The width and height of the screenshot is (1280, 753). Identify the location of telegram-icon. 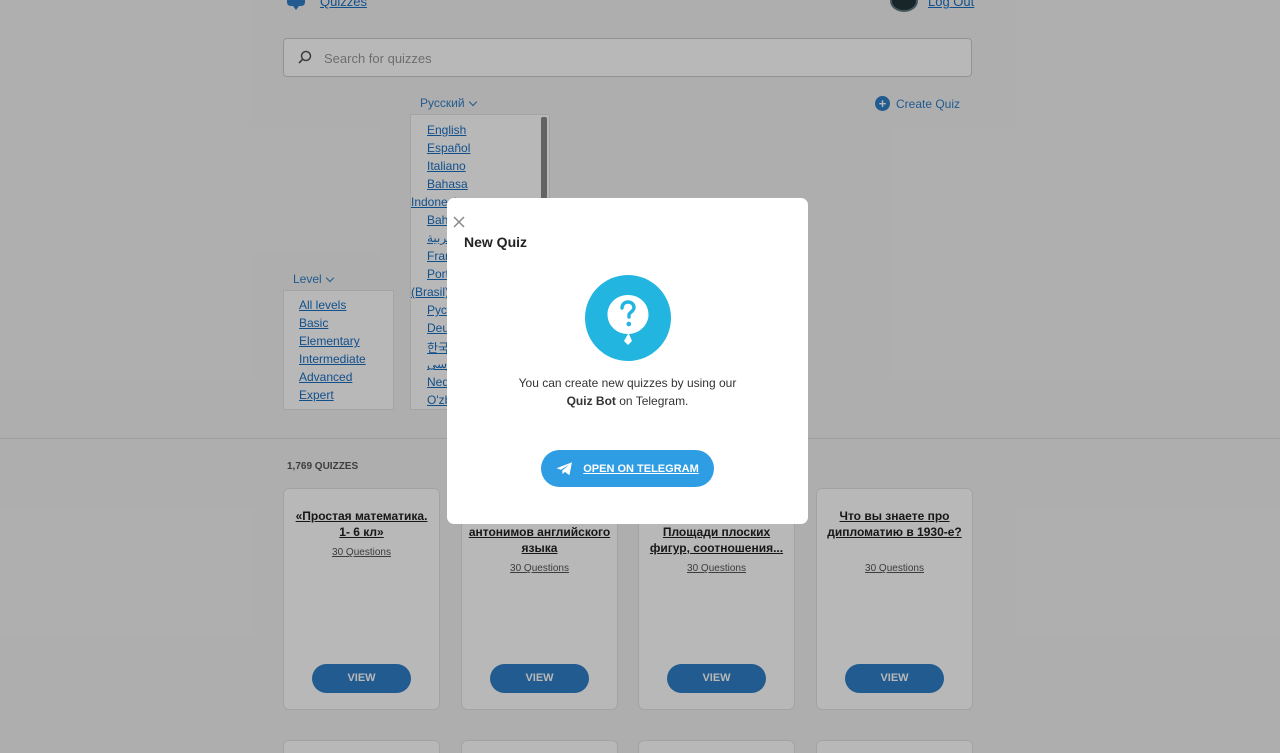
(564, 468).